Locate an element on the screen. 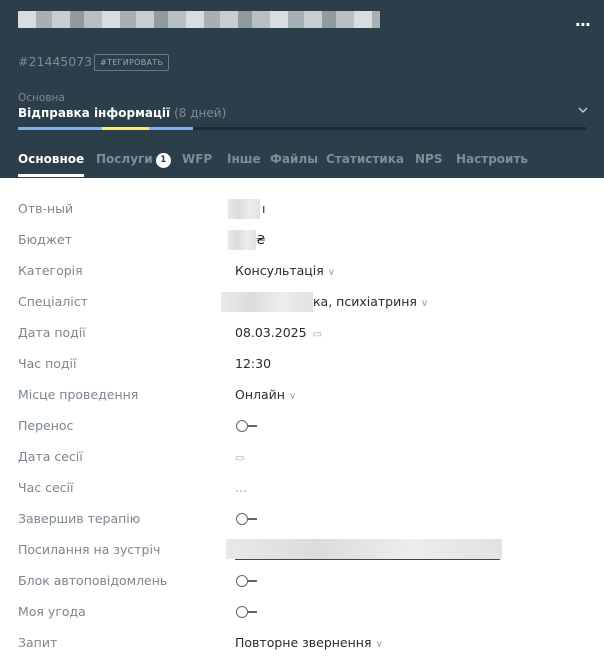 The image size is (604, 670). tab-other: Інше is located at coordinates (244, 159).